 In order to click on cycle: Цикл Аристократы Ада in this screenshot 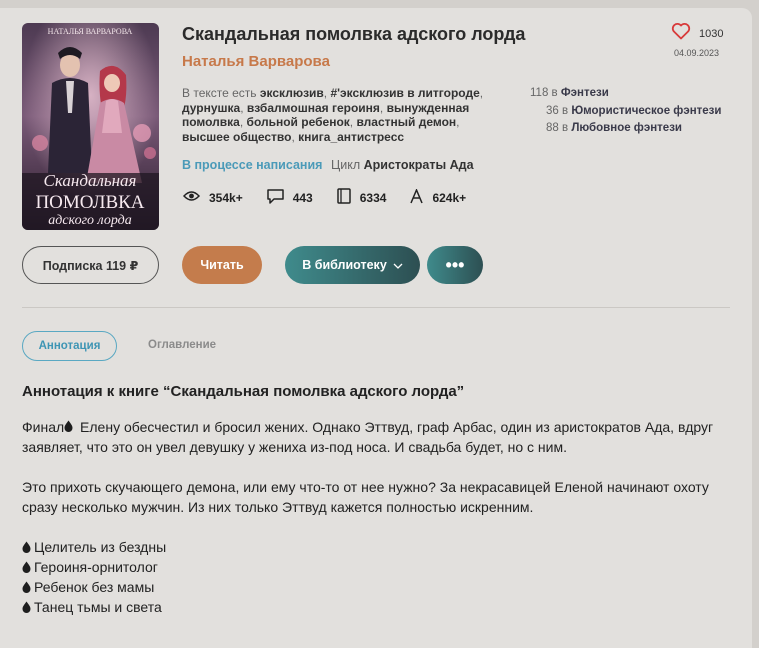, I will do `click(402, 165)`.